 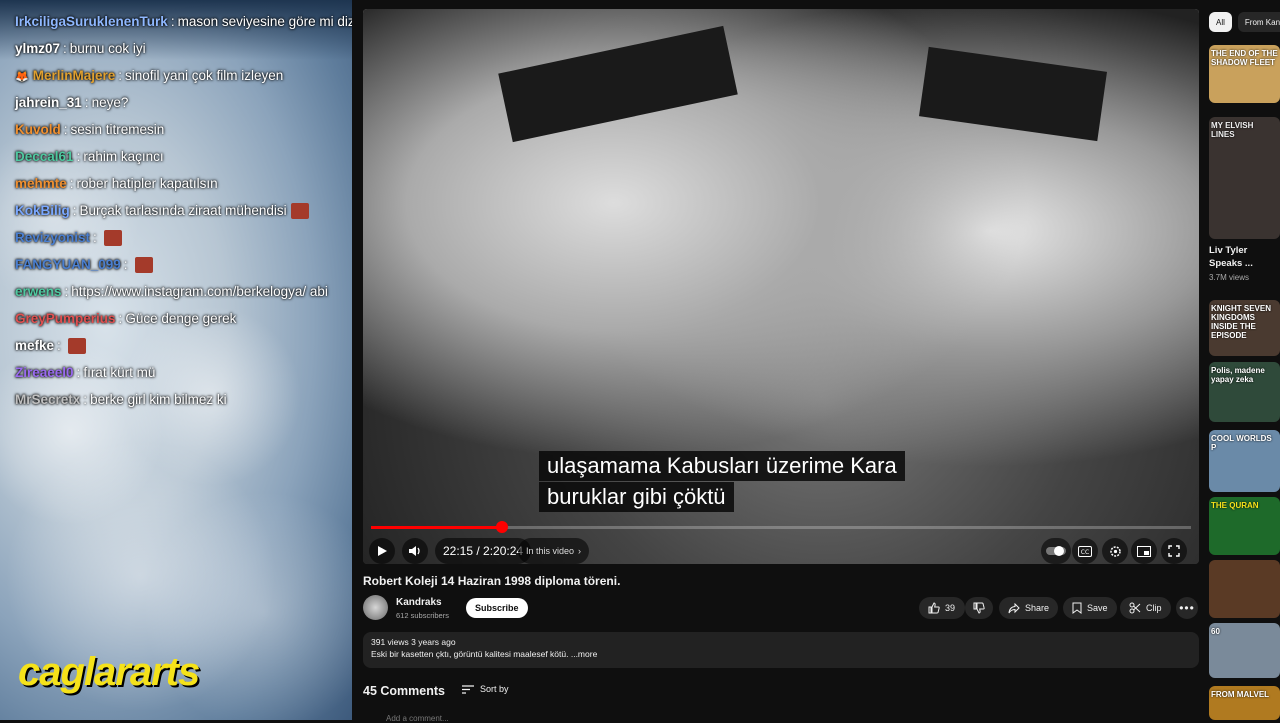 I want to click on related-video-thumbnail: FROM MALVEL, so click(x=1244, y=703).